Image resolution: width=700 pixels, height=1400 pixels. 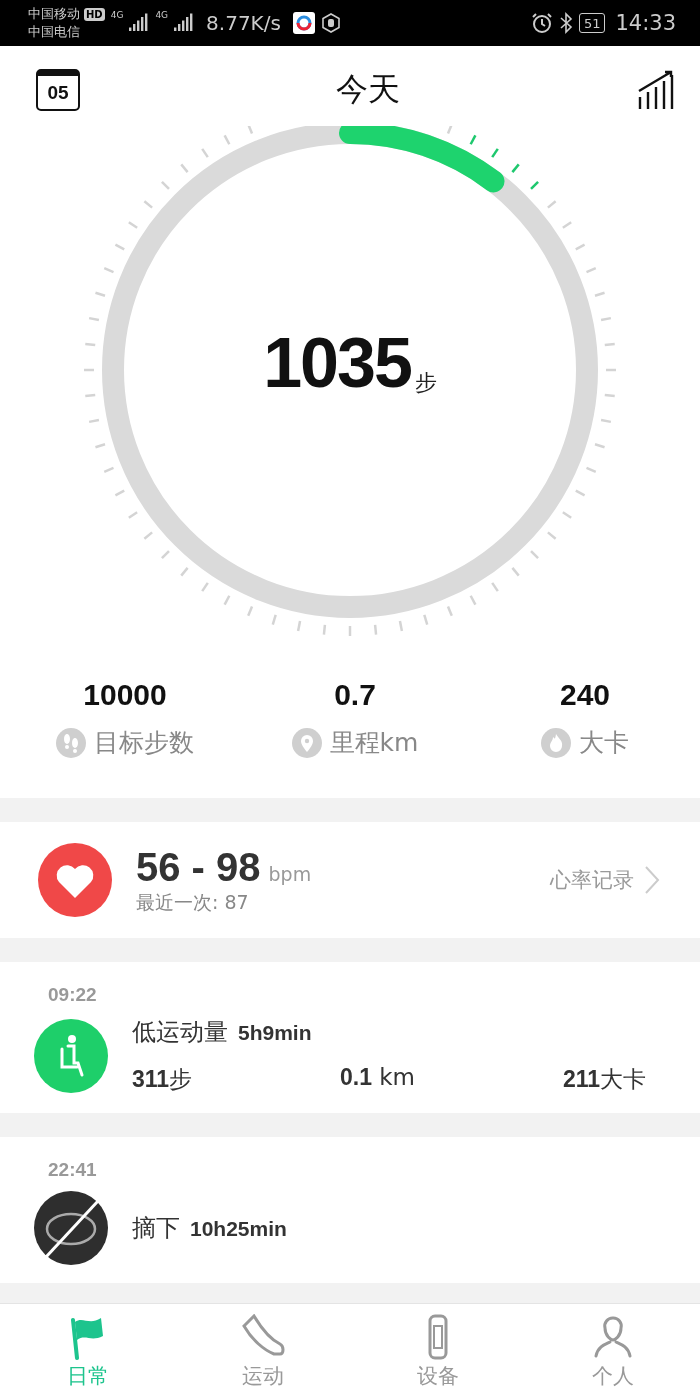 I want to click on page-title: 今天, so click(x=368, y=89).